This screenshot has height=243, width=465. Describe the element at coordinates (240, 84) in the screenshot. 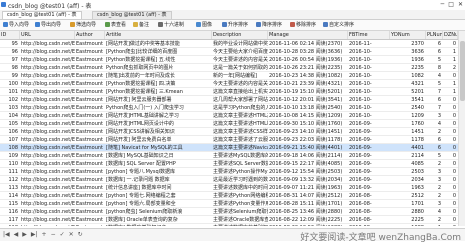

I see `cell-description: 今天主要讲述的内容是关于决策` at that location.